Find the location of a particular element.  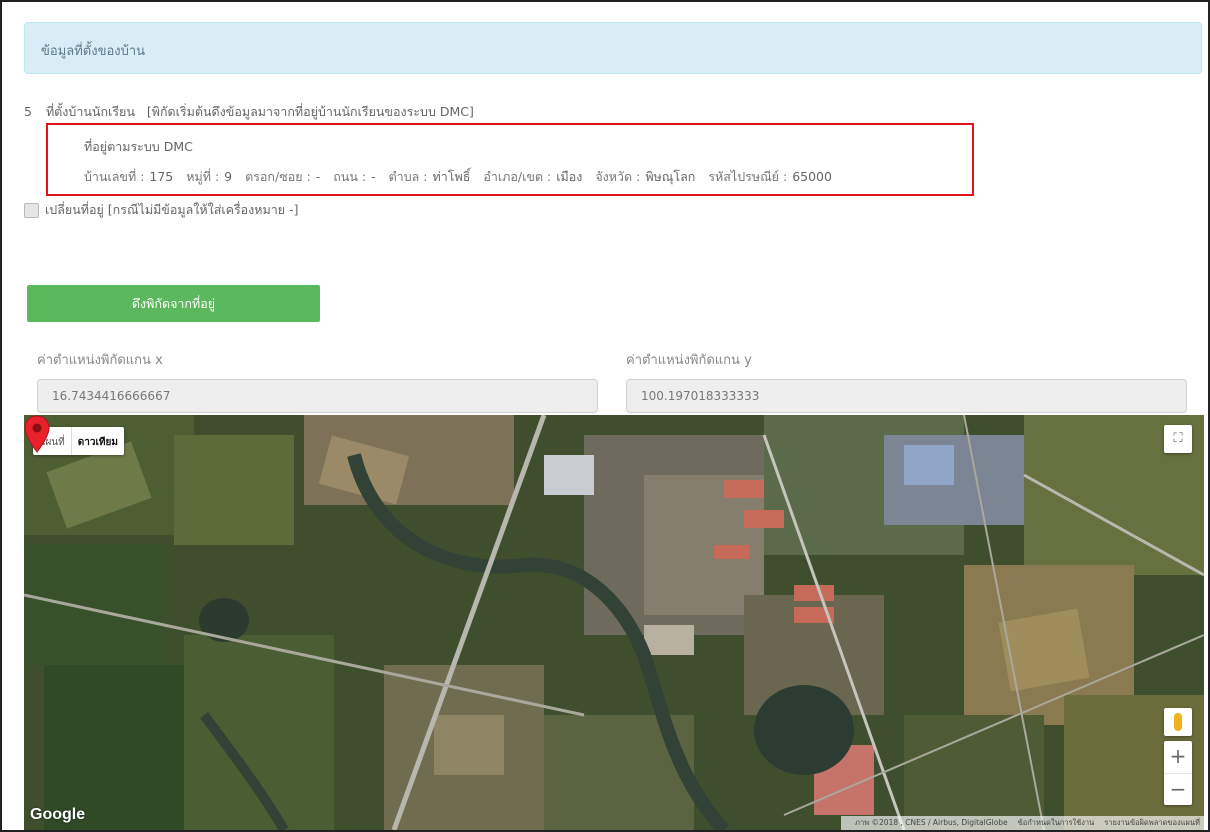

road-value: - is located at coordinates (373, 176).